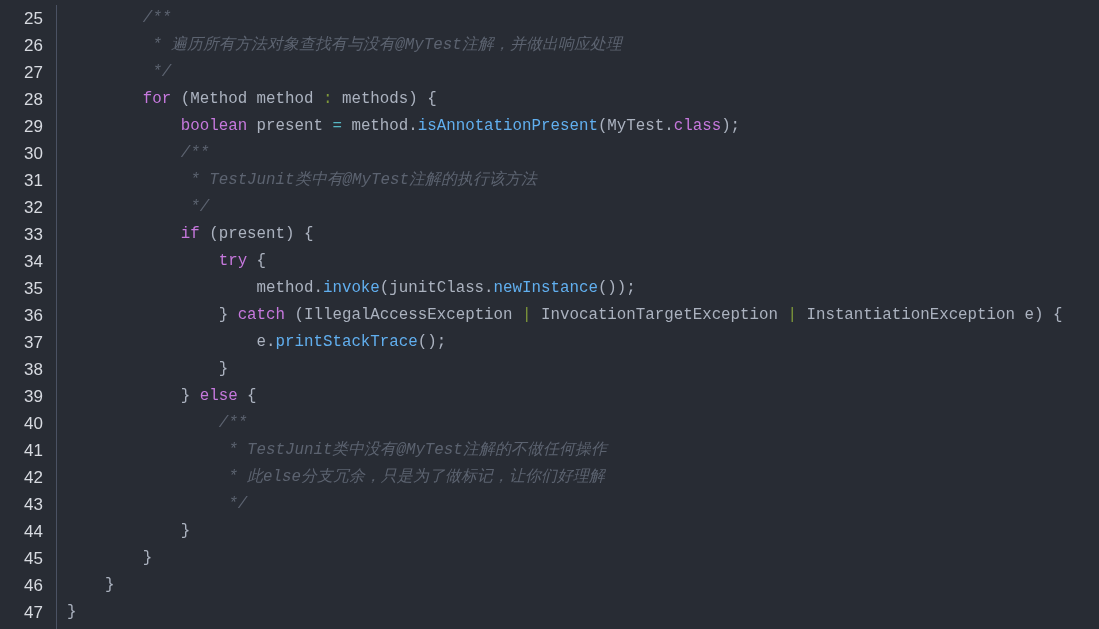 This screenshot has height=629, width=1099. I want to click on line-number: 33, so click(33, 235).